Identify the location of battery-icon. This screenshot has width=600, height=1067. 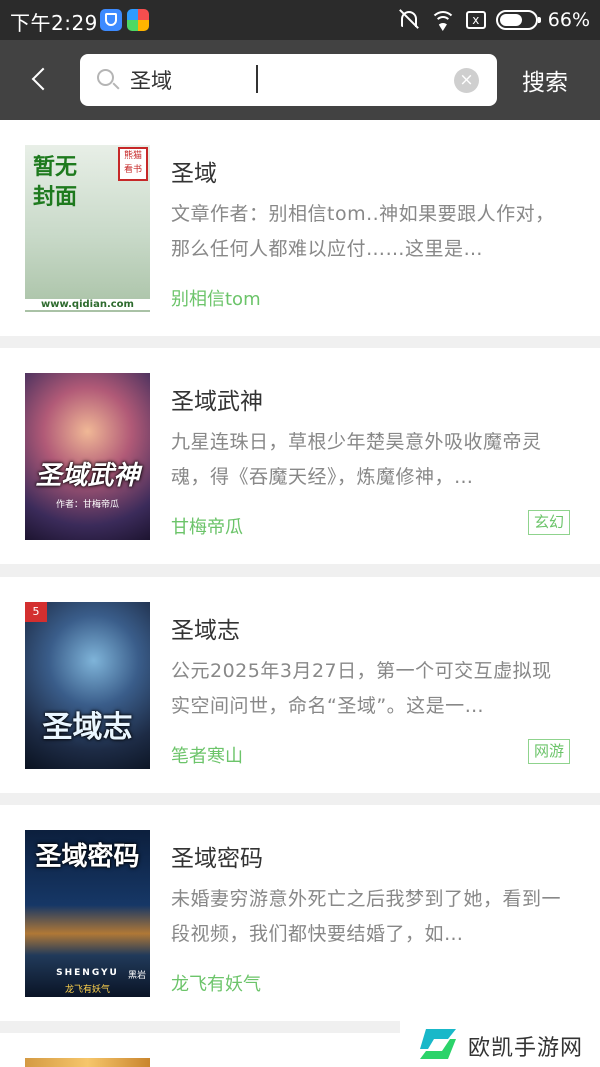
(518, 20).